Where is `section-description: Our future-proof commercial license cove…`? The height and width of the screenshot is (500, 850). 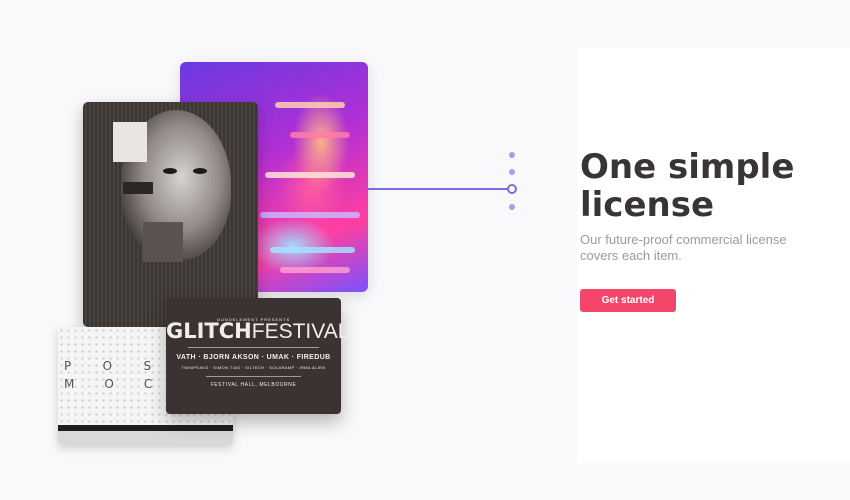
section-description: Our future-proof commercial license cove… is located at coordinates (683, 247).